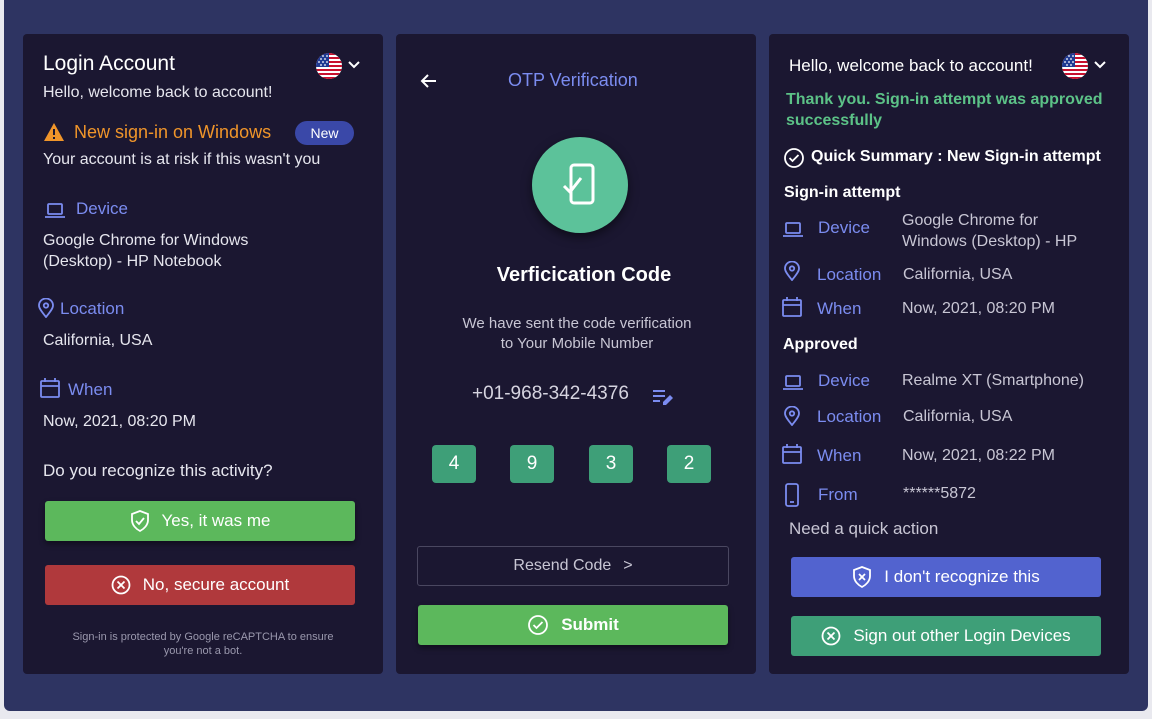 Image resolution: width=1152 pixels, height=719 pixels. What do you see at coordinates (958, 274) in the screenshot?
I see `attempt-location-value: California, USA` at bounding box center [958, 274].